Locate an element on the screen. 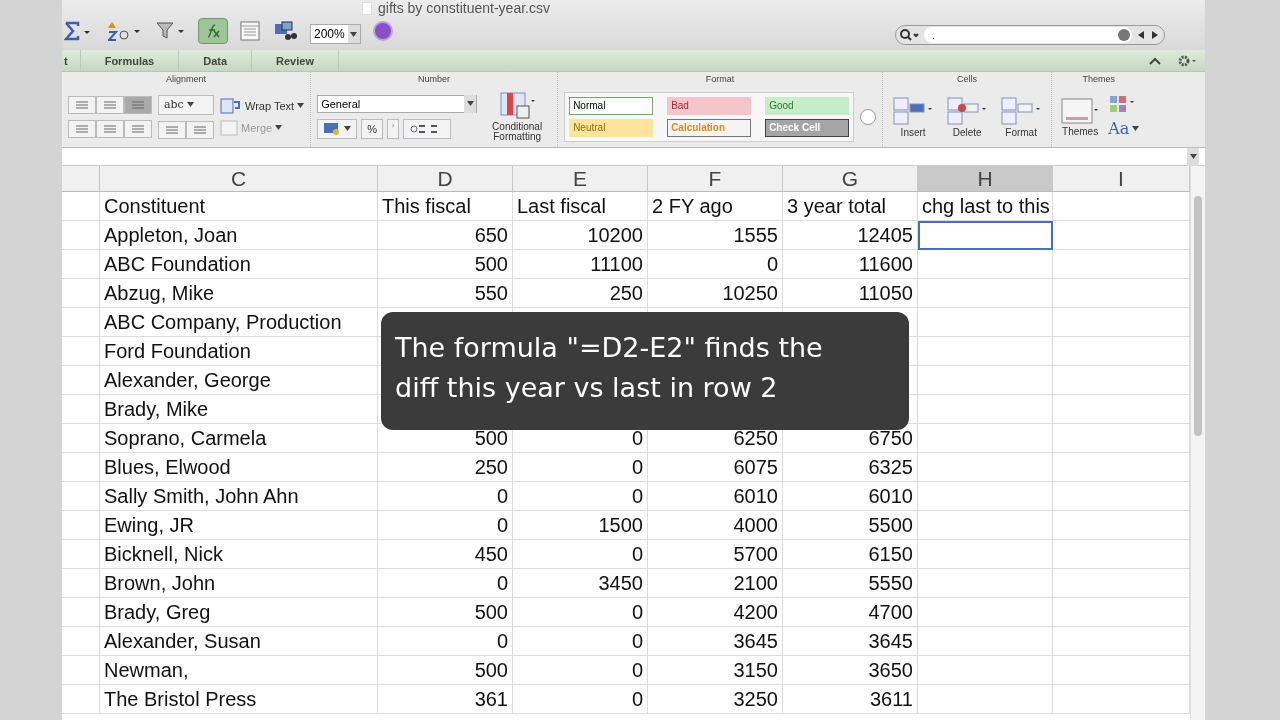 This screenshot has height=720, width=1280. table-cell: 361 is located at coordinates (445, 699).